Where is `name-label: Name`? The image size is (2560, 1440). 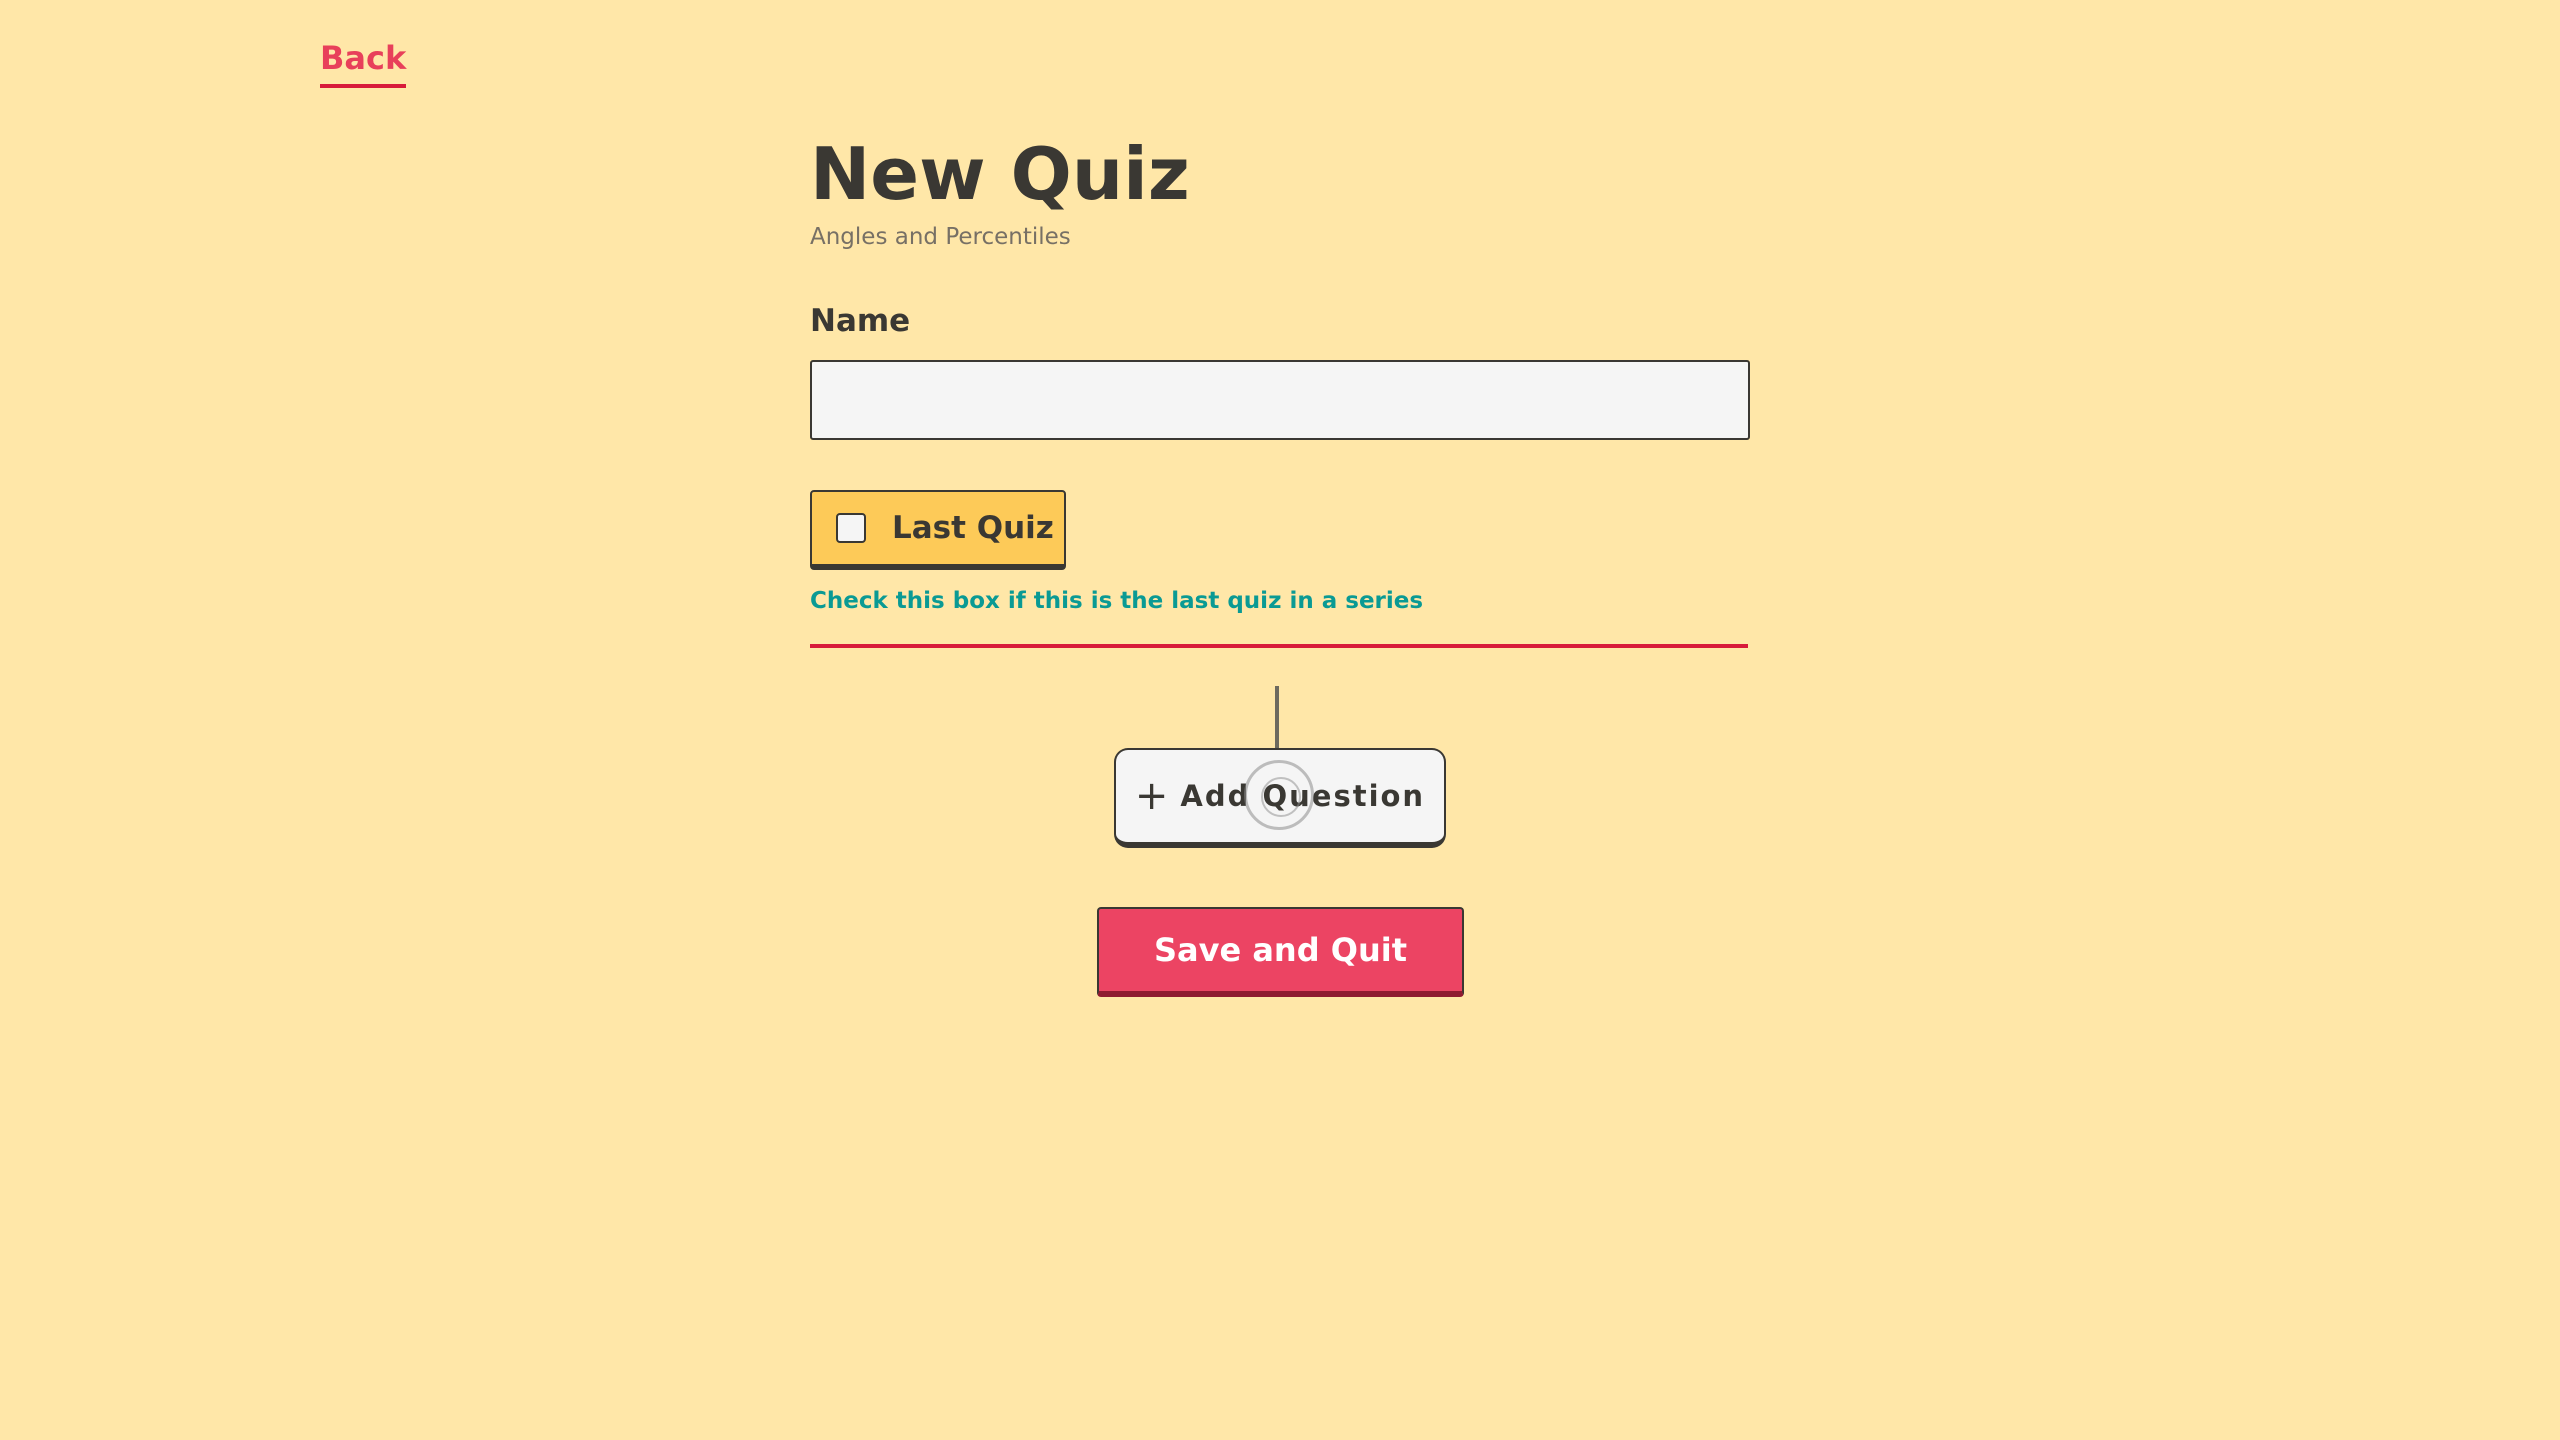
name-label: Name is located at coordinates (860, 321).